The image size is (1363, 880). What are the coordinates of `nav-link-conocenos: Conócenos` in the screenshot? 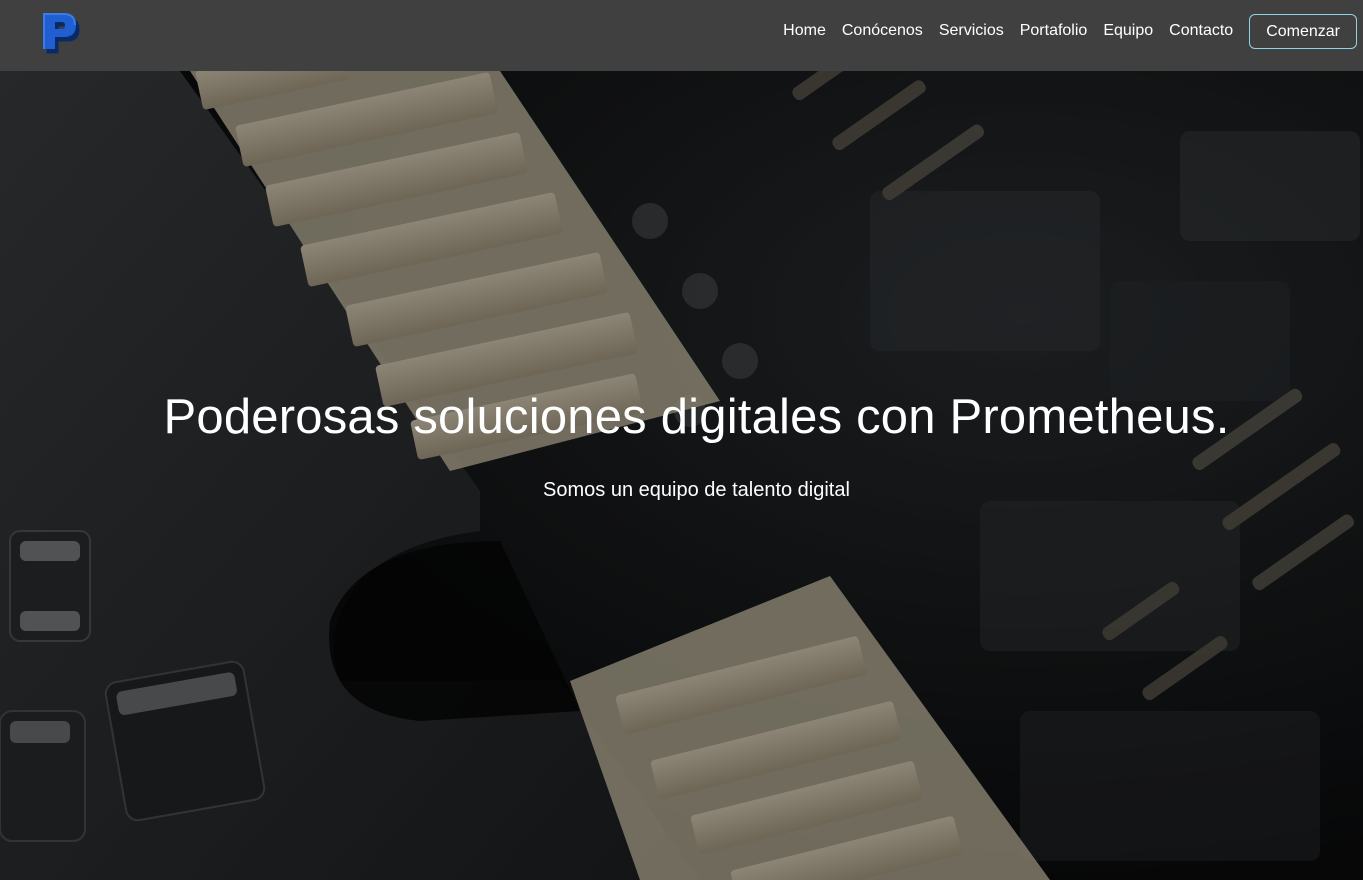 It's located at (882, 31).